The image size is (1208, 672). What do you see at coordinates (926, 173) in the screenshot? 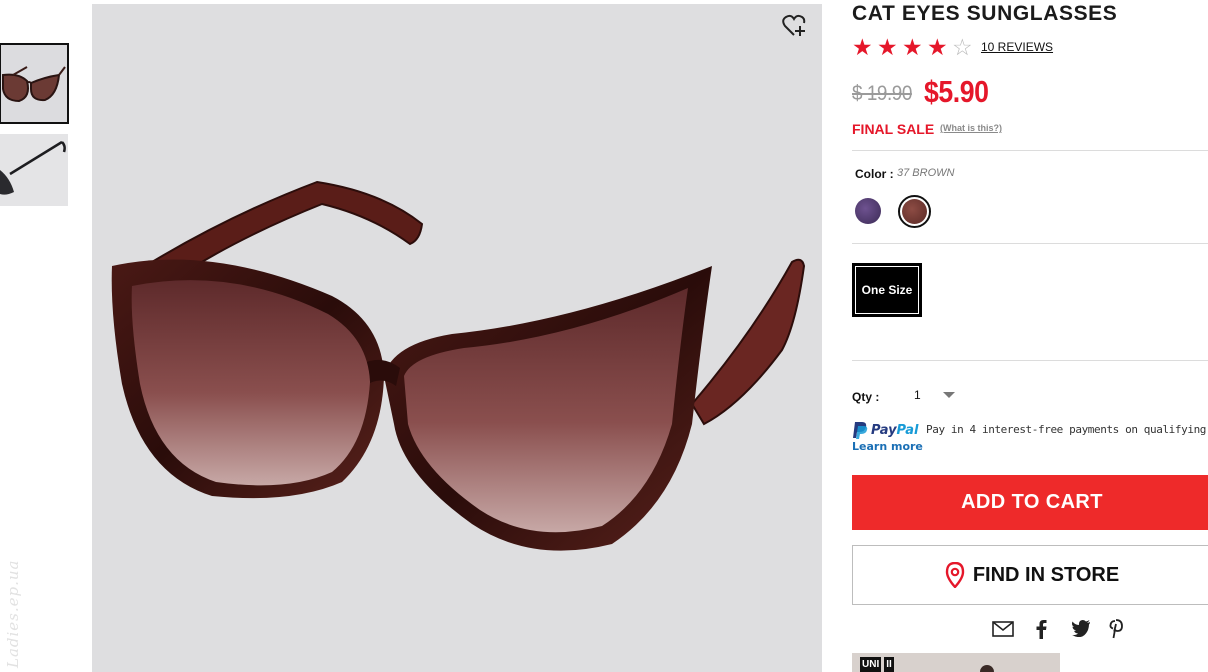
I see `color-value: 37 BROWN` at bounding box center [926, 173].